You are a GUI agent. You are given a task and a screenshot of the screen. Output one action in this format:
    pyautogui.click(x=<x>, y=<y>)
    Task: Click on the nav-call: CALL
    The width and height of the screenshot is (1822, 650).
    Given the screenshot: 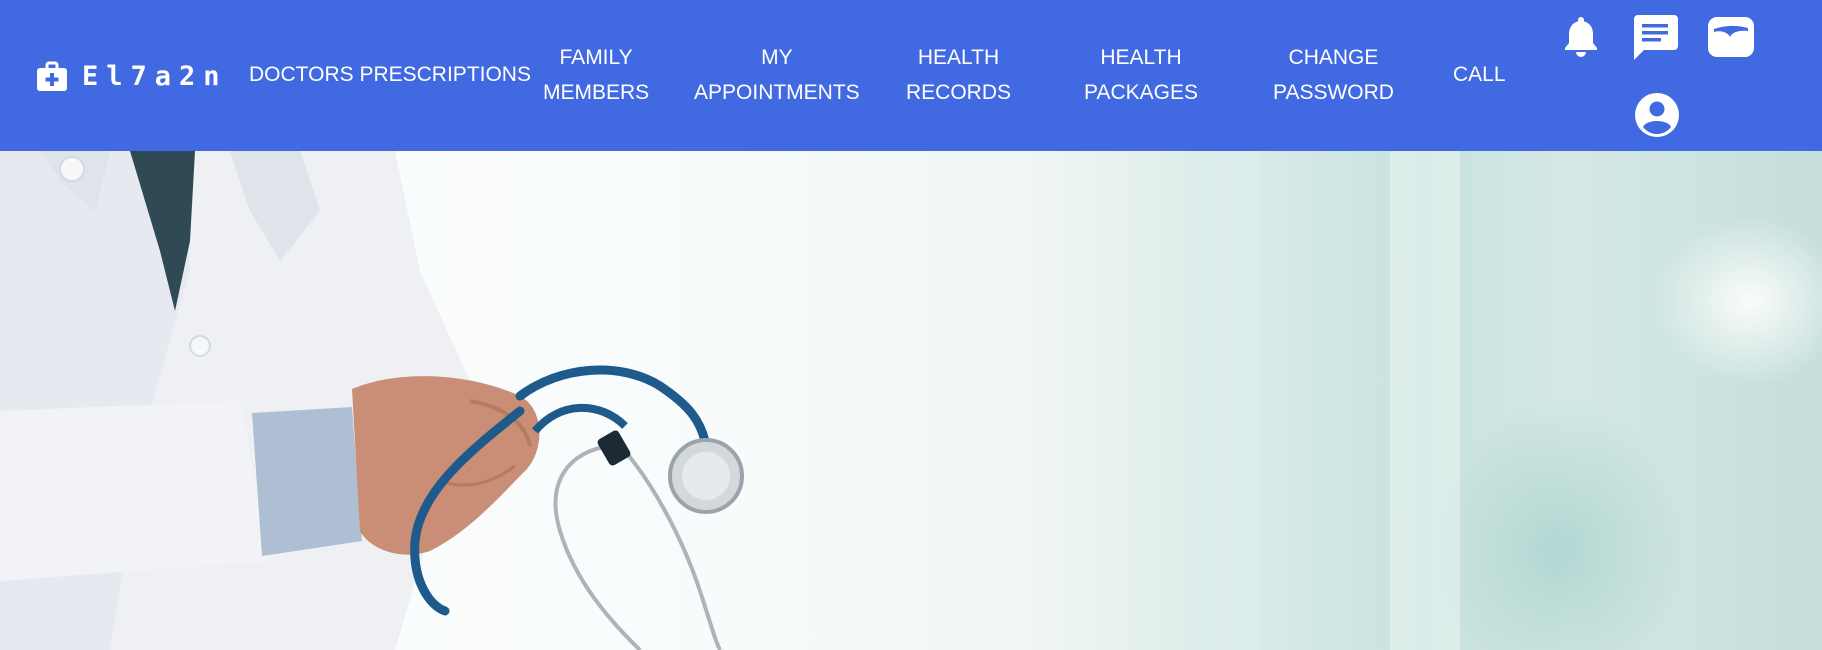 What is the action you would take?
    pyautogui.click(x=1479, y=74)
    